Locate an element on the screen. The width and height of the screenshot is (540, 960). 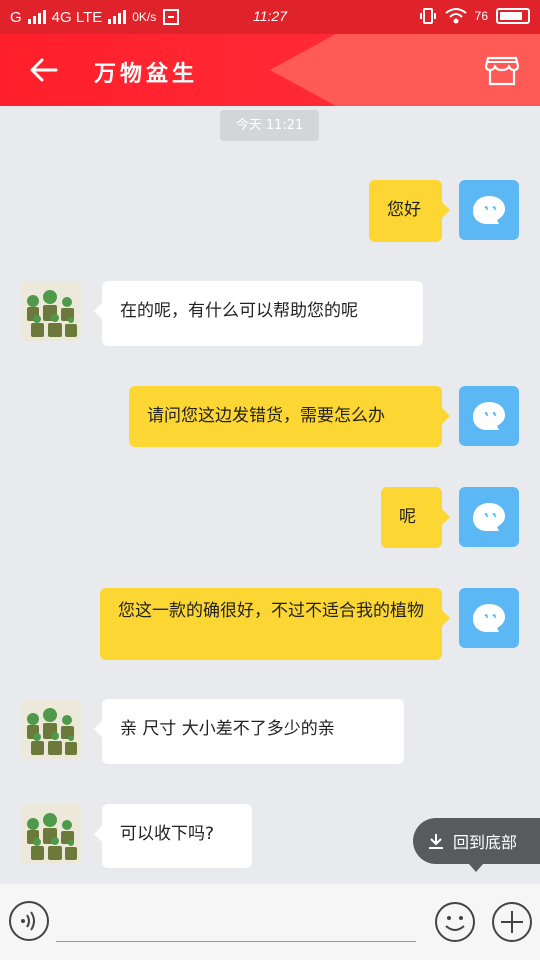
incoming-message: 可以收下吗? is located at coordinates (173, 836).